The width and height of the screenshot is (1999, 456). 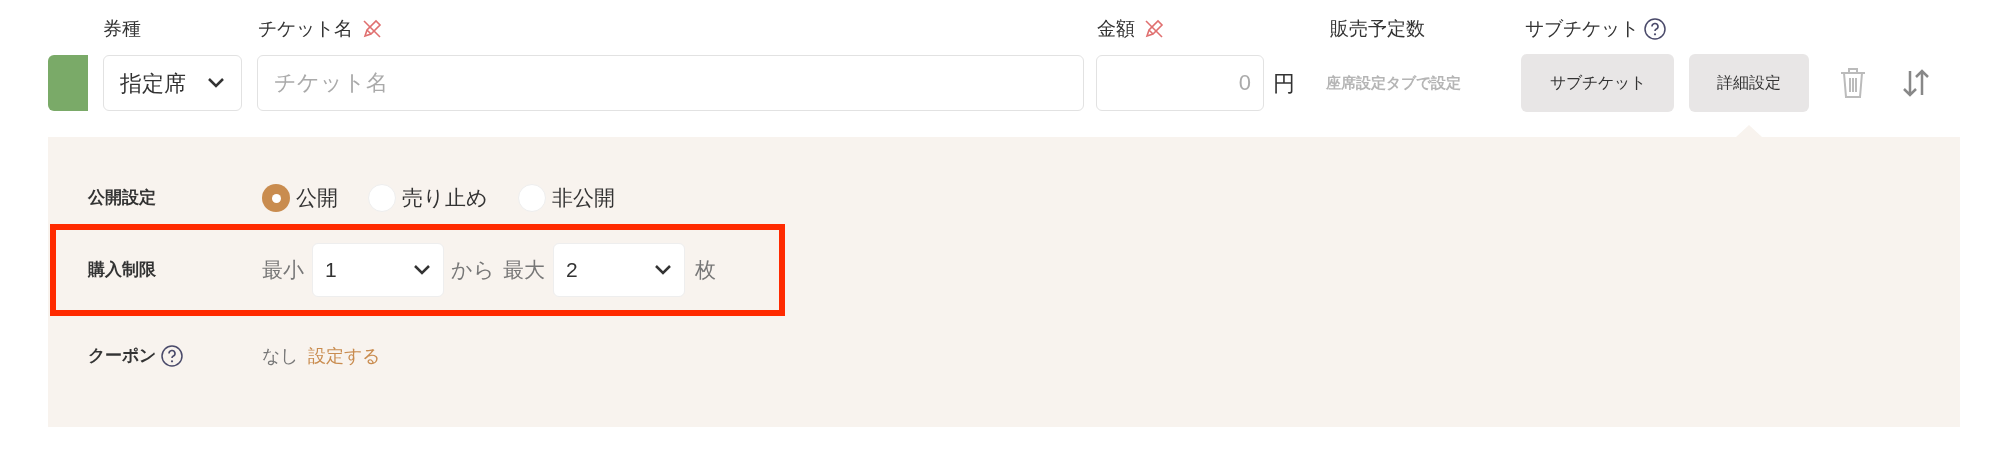 I want to click on radio-option: 公開, so click(x=300, y=198).